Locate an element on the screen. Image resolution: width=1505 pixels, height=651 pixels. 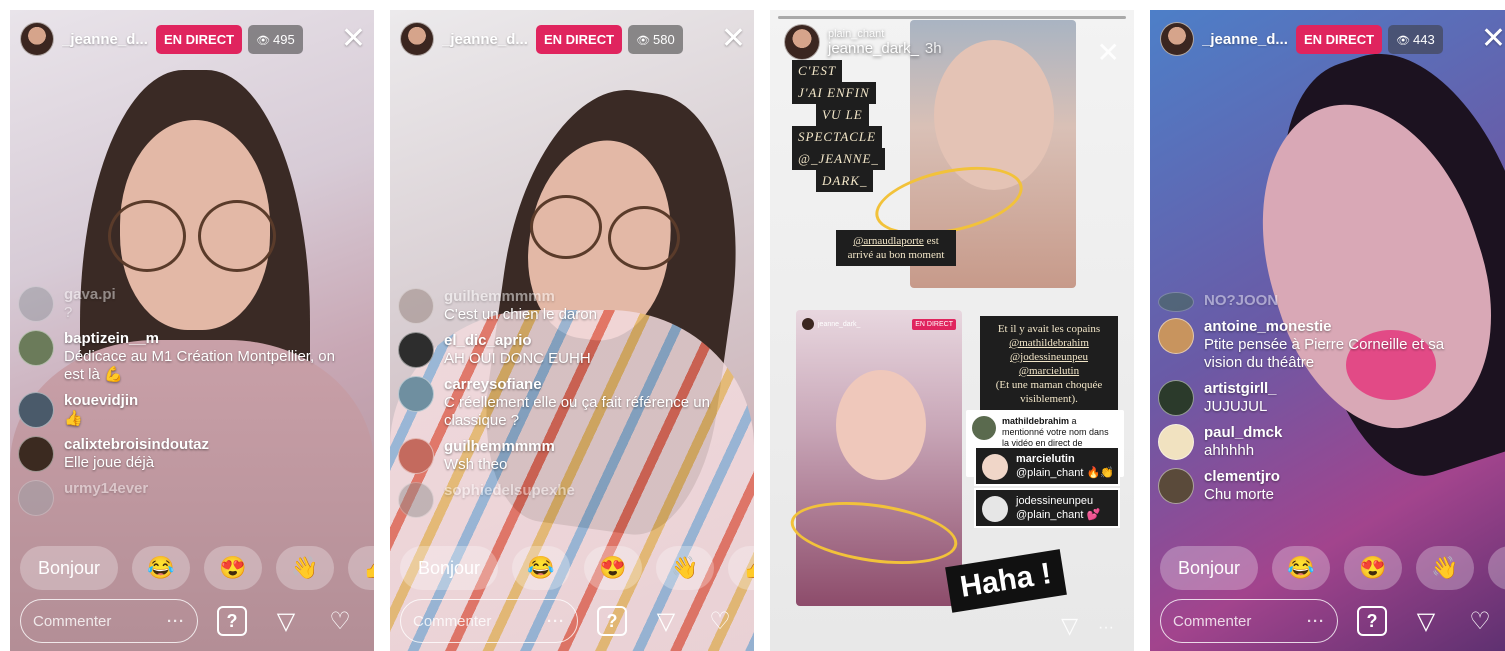
tag-mention: @plain_chant 💕 is located at coordinates (1058, 515).